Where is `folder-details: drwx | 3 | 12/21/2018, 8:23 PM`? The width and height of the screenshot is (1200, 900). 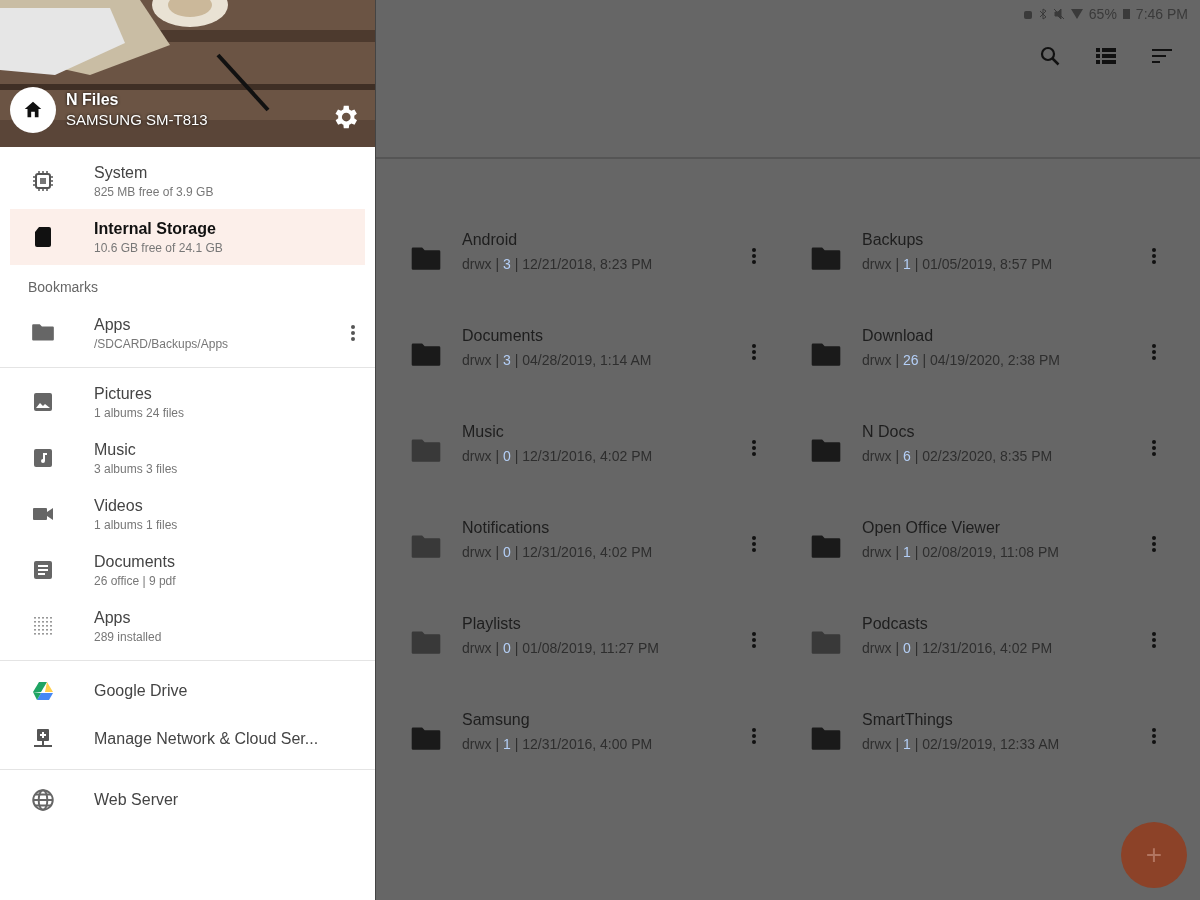
folder-details: drwx | 3 | 12/21/2018, 8:23 PM is located at coordinates (558, 263).